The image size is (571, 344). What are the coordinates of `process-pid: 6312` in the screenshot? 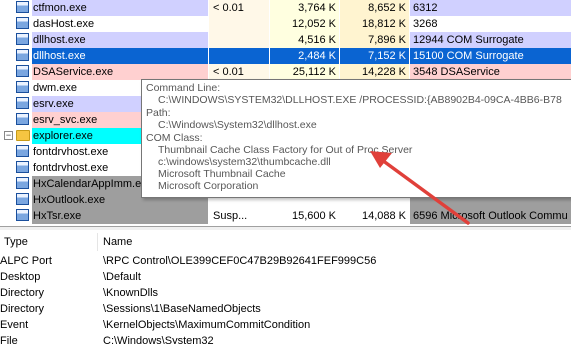 It's located at (490, 8).